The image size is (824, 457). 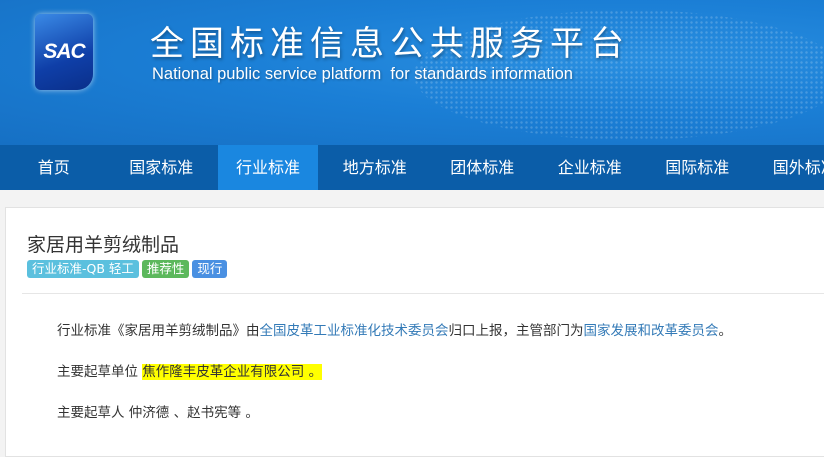 What do you see at coordinates (516, 331) in the screenshot?
I see `desc-text: 归口上报，主管部门为` at bounding box center [516, 331].